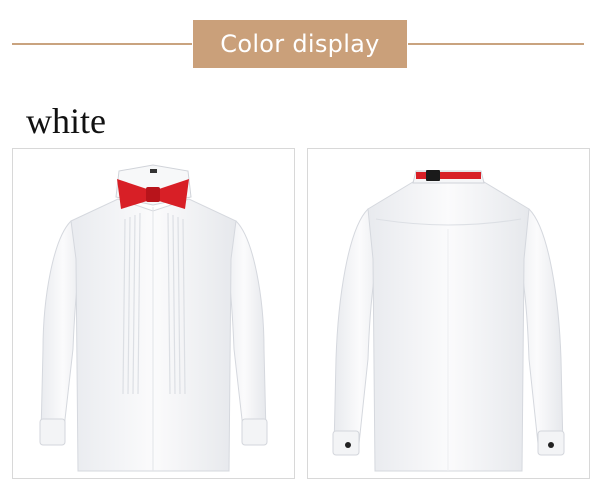  I want to click on color-name-label: white, so click(66, 121).